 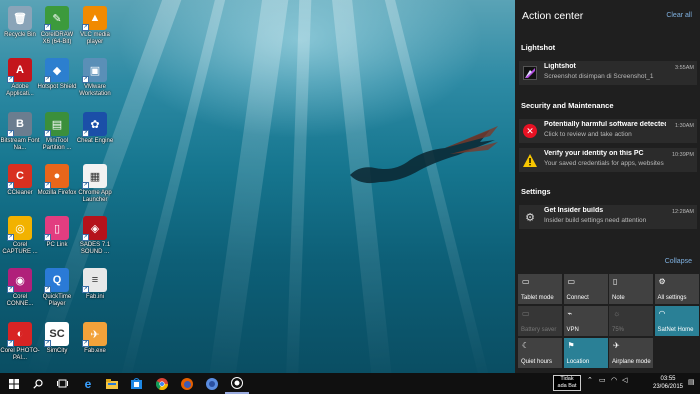 I want to click on taskbar-file-explorer, so click(x=112, y=383).